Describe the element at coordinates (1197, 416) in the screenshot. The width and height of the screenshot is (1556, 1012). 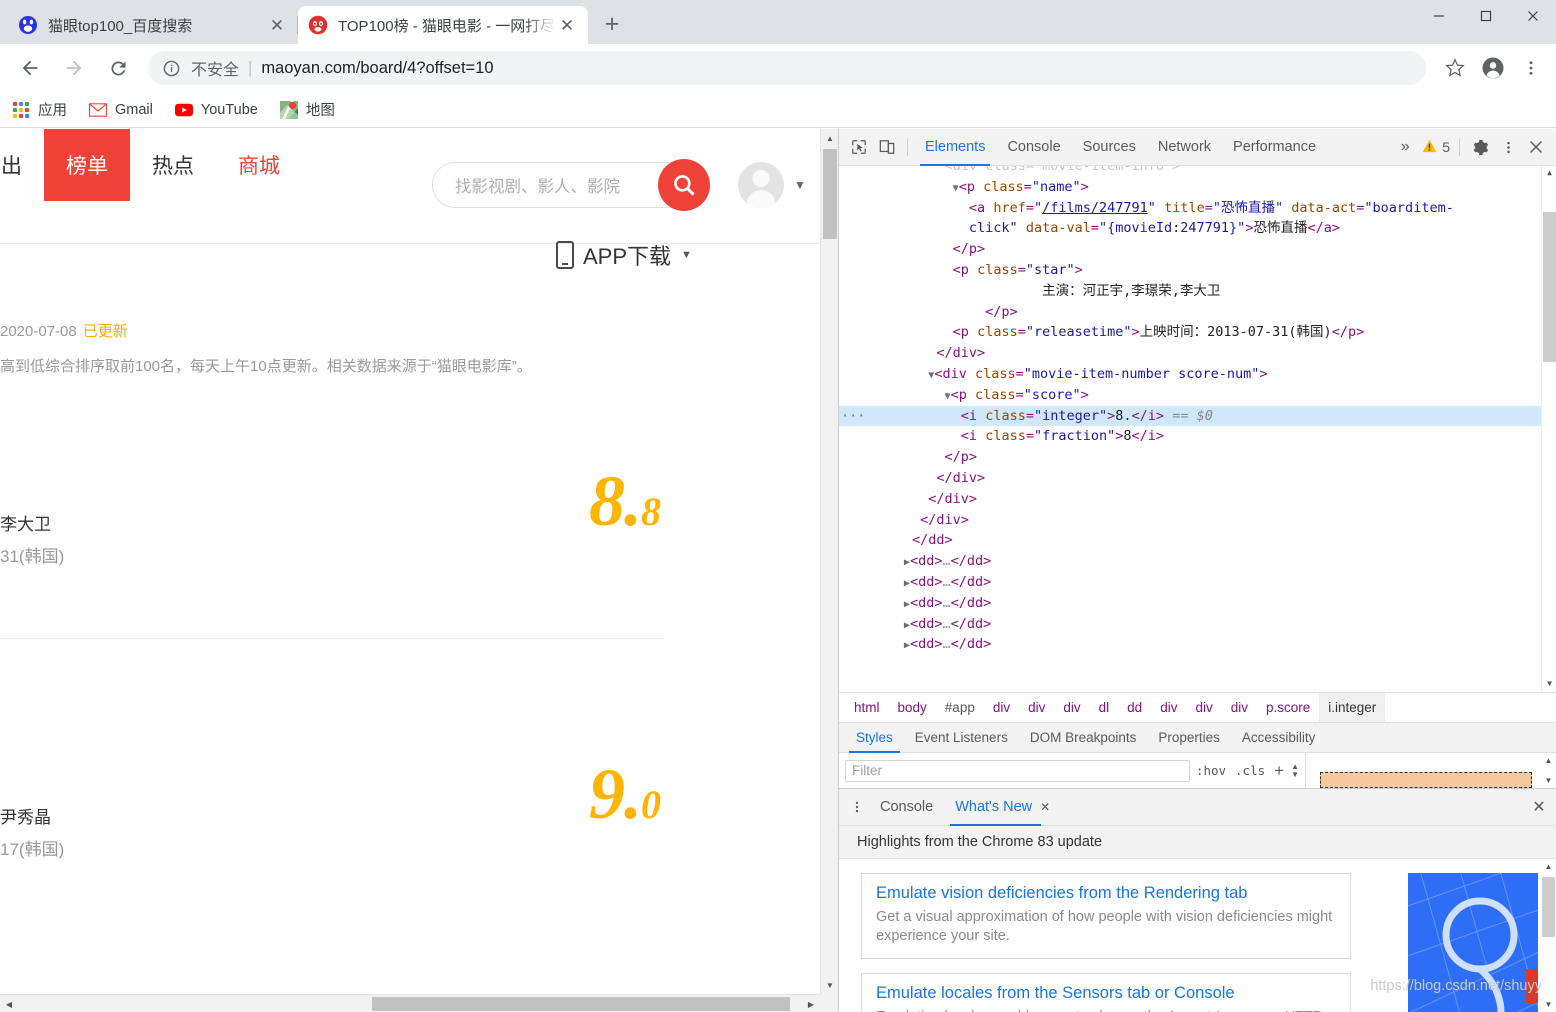
I see `dom-node-selected: ··· <i class="integer">8.</i> == $0` at that location.